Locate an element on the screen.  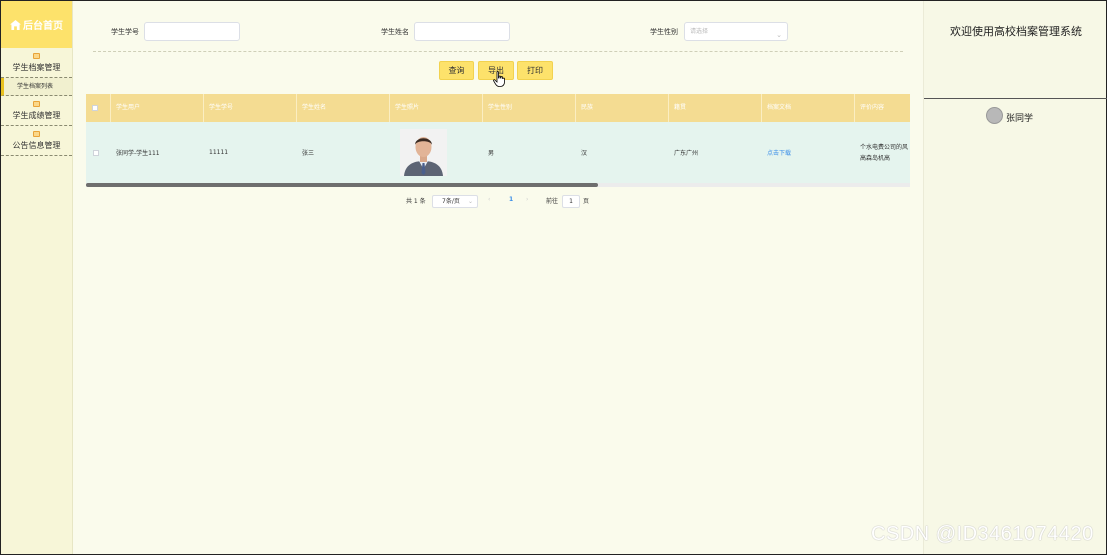
sidebar-item-label: 学生成绩管理 is located at coordinates (36, 115).